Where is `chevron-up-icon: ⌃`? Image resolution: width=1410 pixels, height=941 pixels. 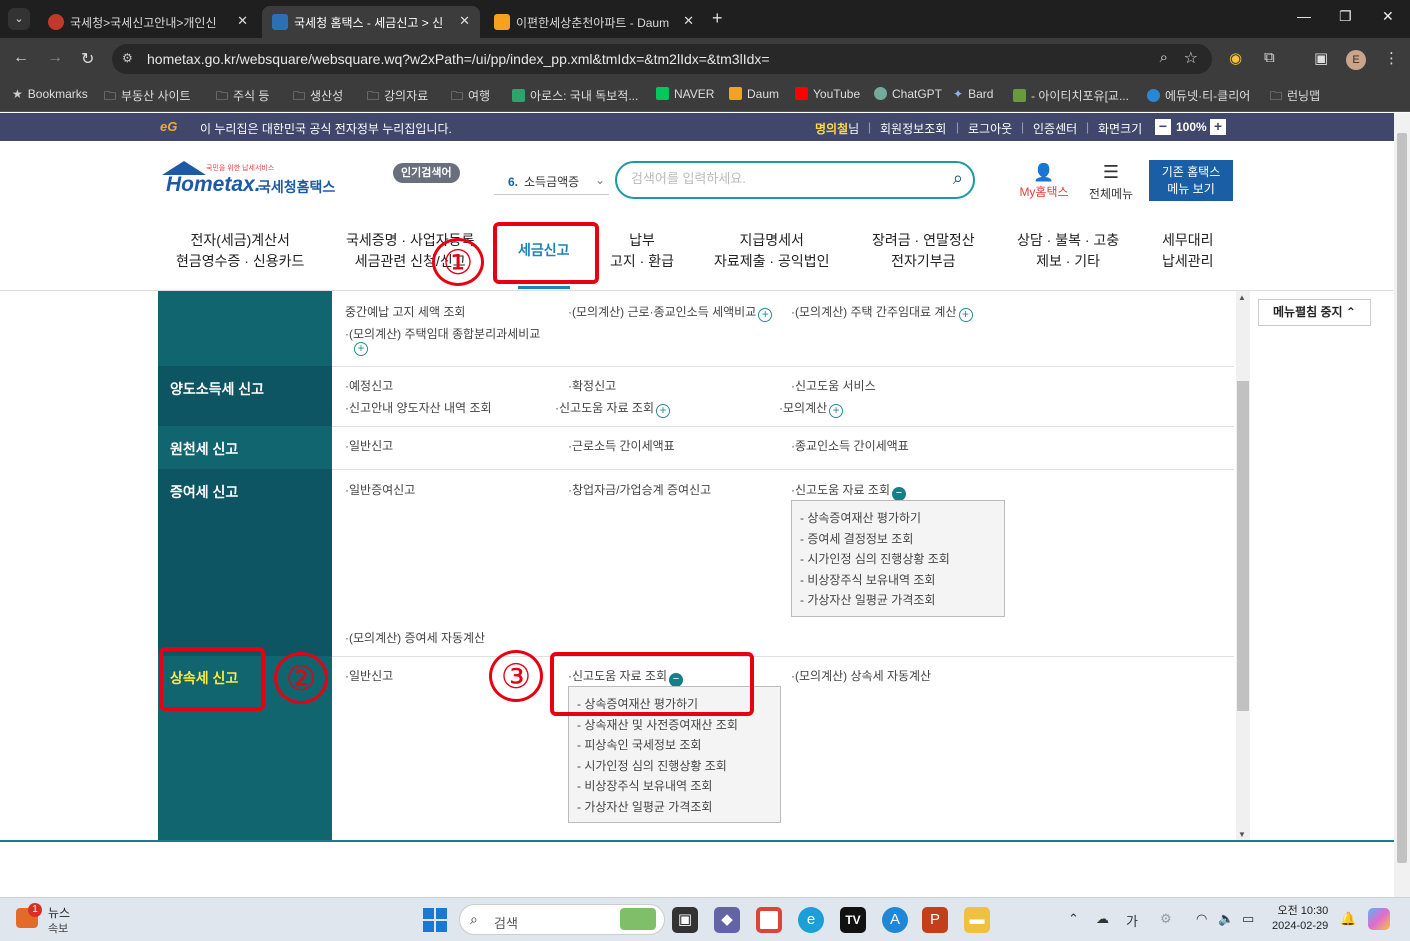 chevron-up-icon: ⌃ is located at coordinates (1073, 919).